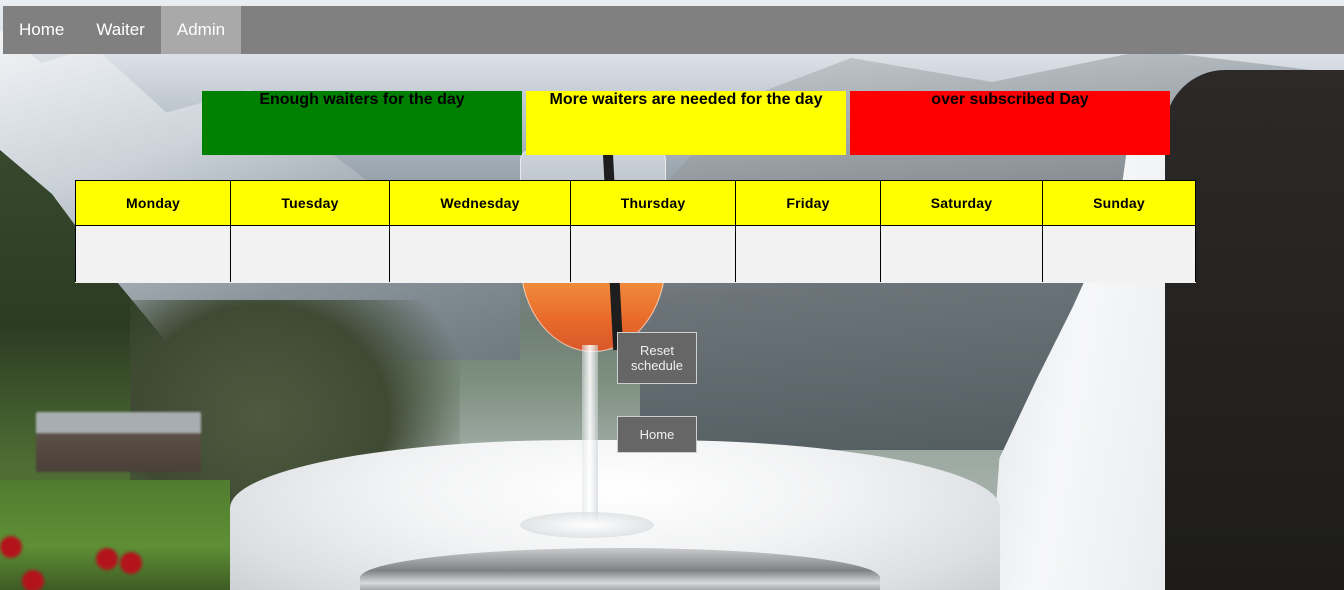  Describe the element at coordinates (41, 30) in the screenshot. I see `nav-home: Home` at that location.